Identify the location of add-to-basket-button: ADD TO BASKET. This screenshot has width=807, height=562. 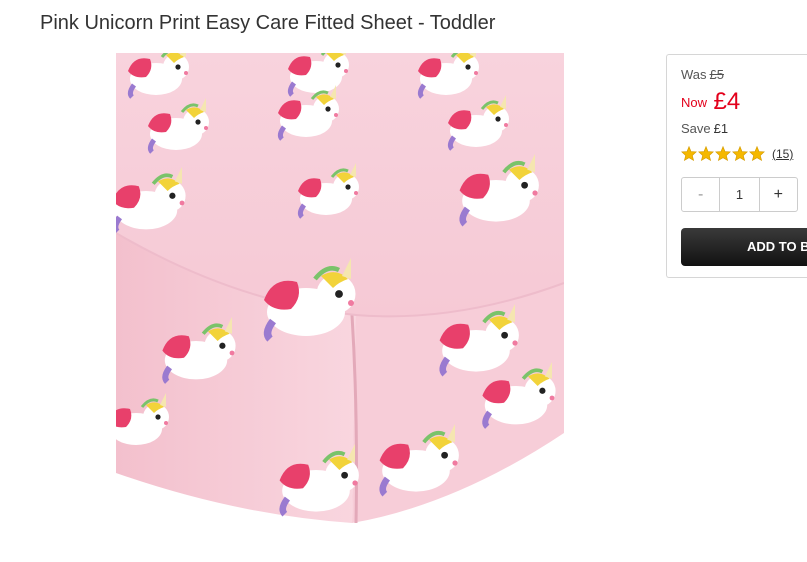
(744, 247).